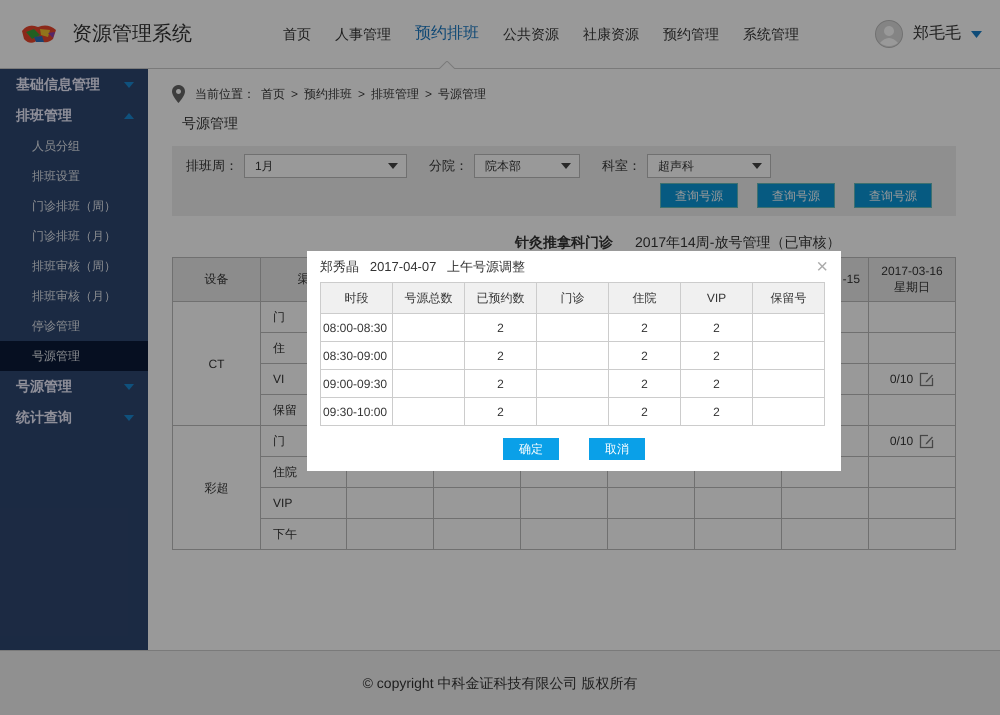 Image resolution: width=1000 pixels, height=715 pixels. What do you see at coordinates (297, 34) in the screenshot?
I see `nav-tab: 首页` at bounding box center [297, 34].